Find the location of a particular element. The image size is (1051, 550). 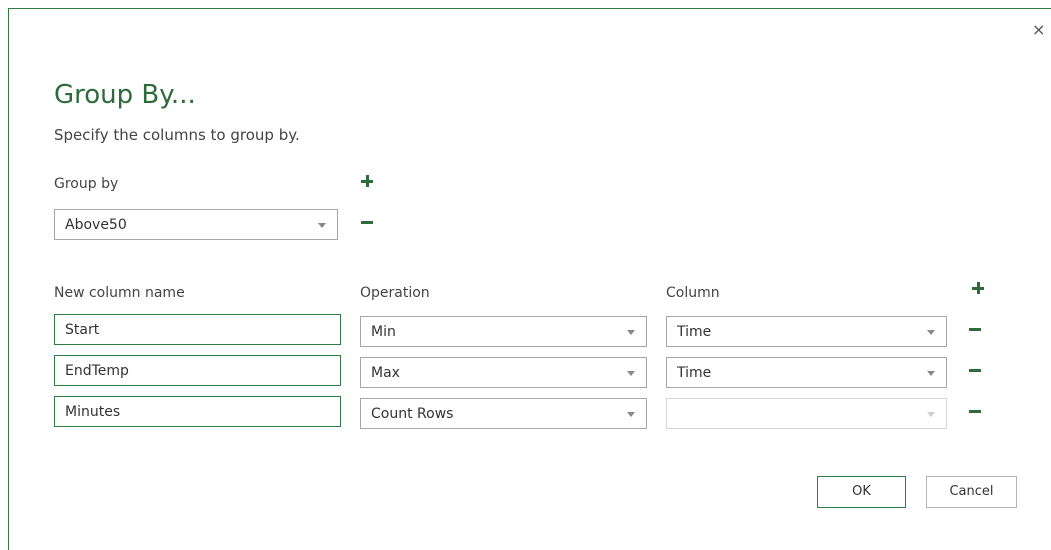

add-group-by-plus-icon is located at coordinates (368, 182).